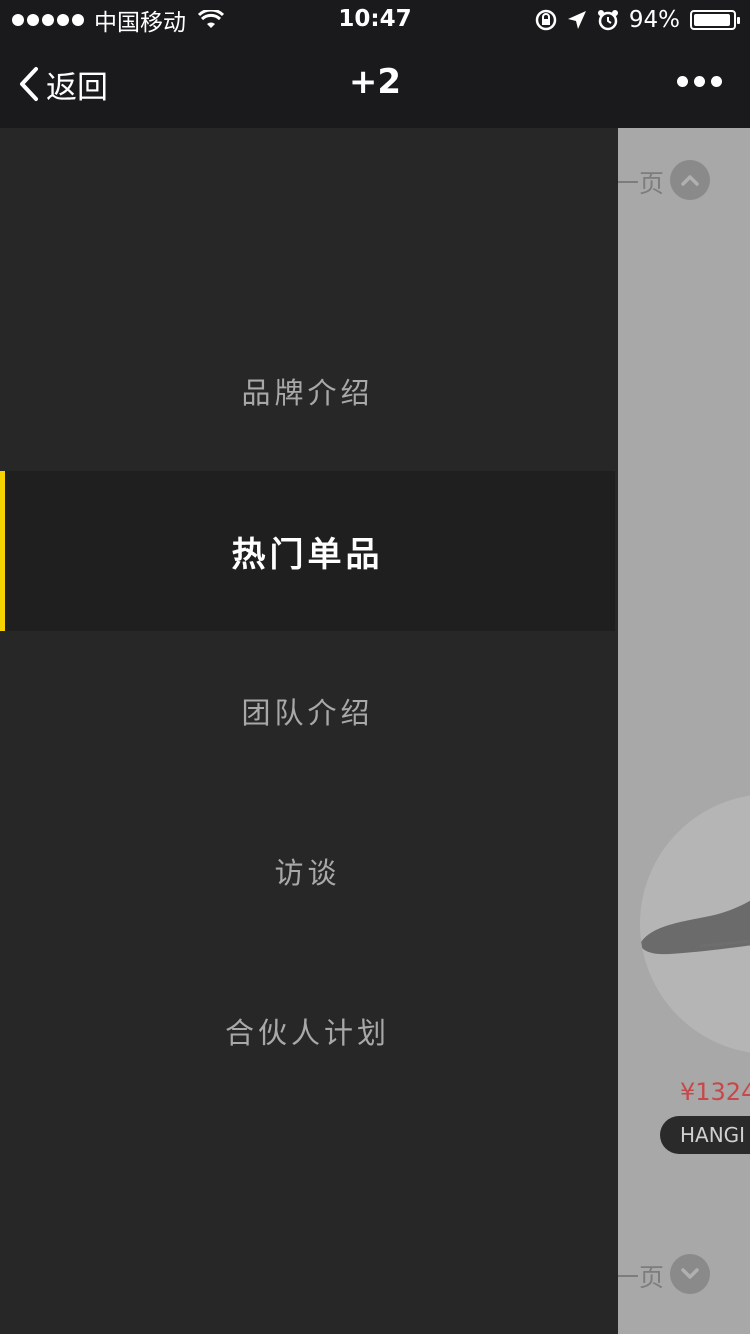  I want to click on menu-item-label: 品牌介绍, so click(307, 393).